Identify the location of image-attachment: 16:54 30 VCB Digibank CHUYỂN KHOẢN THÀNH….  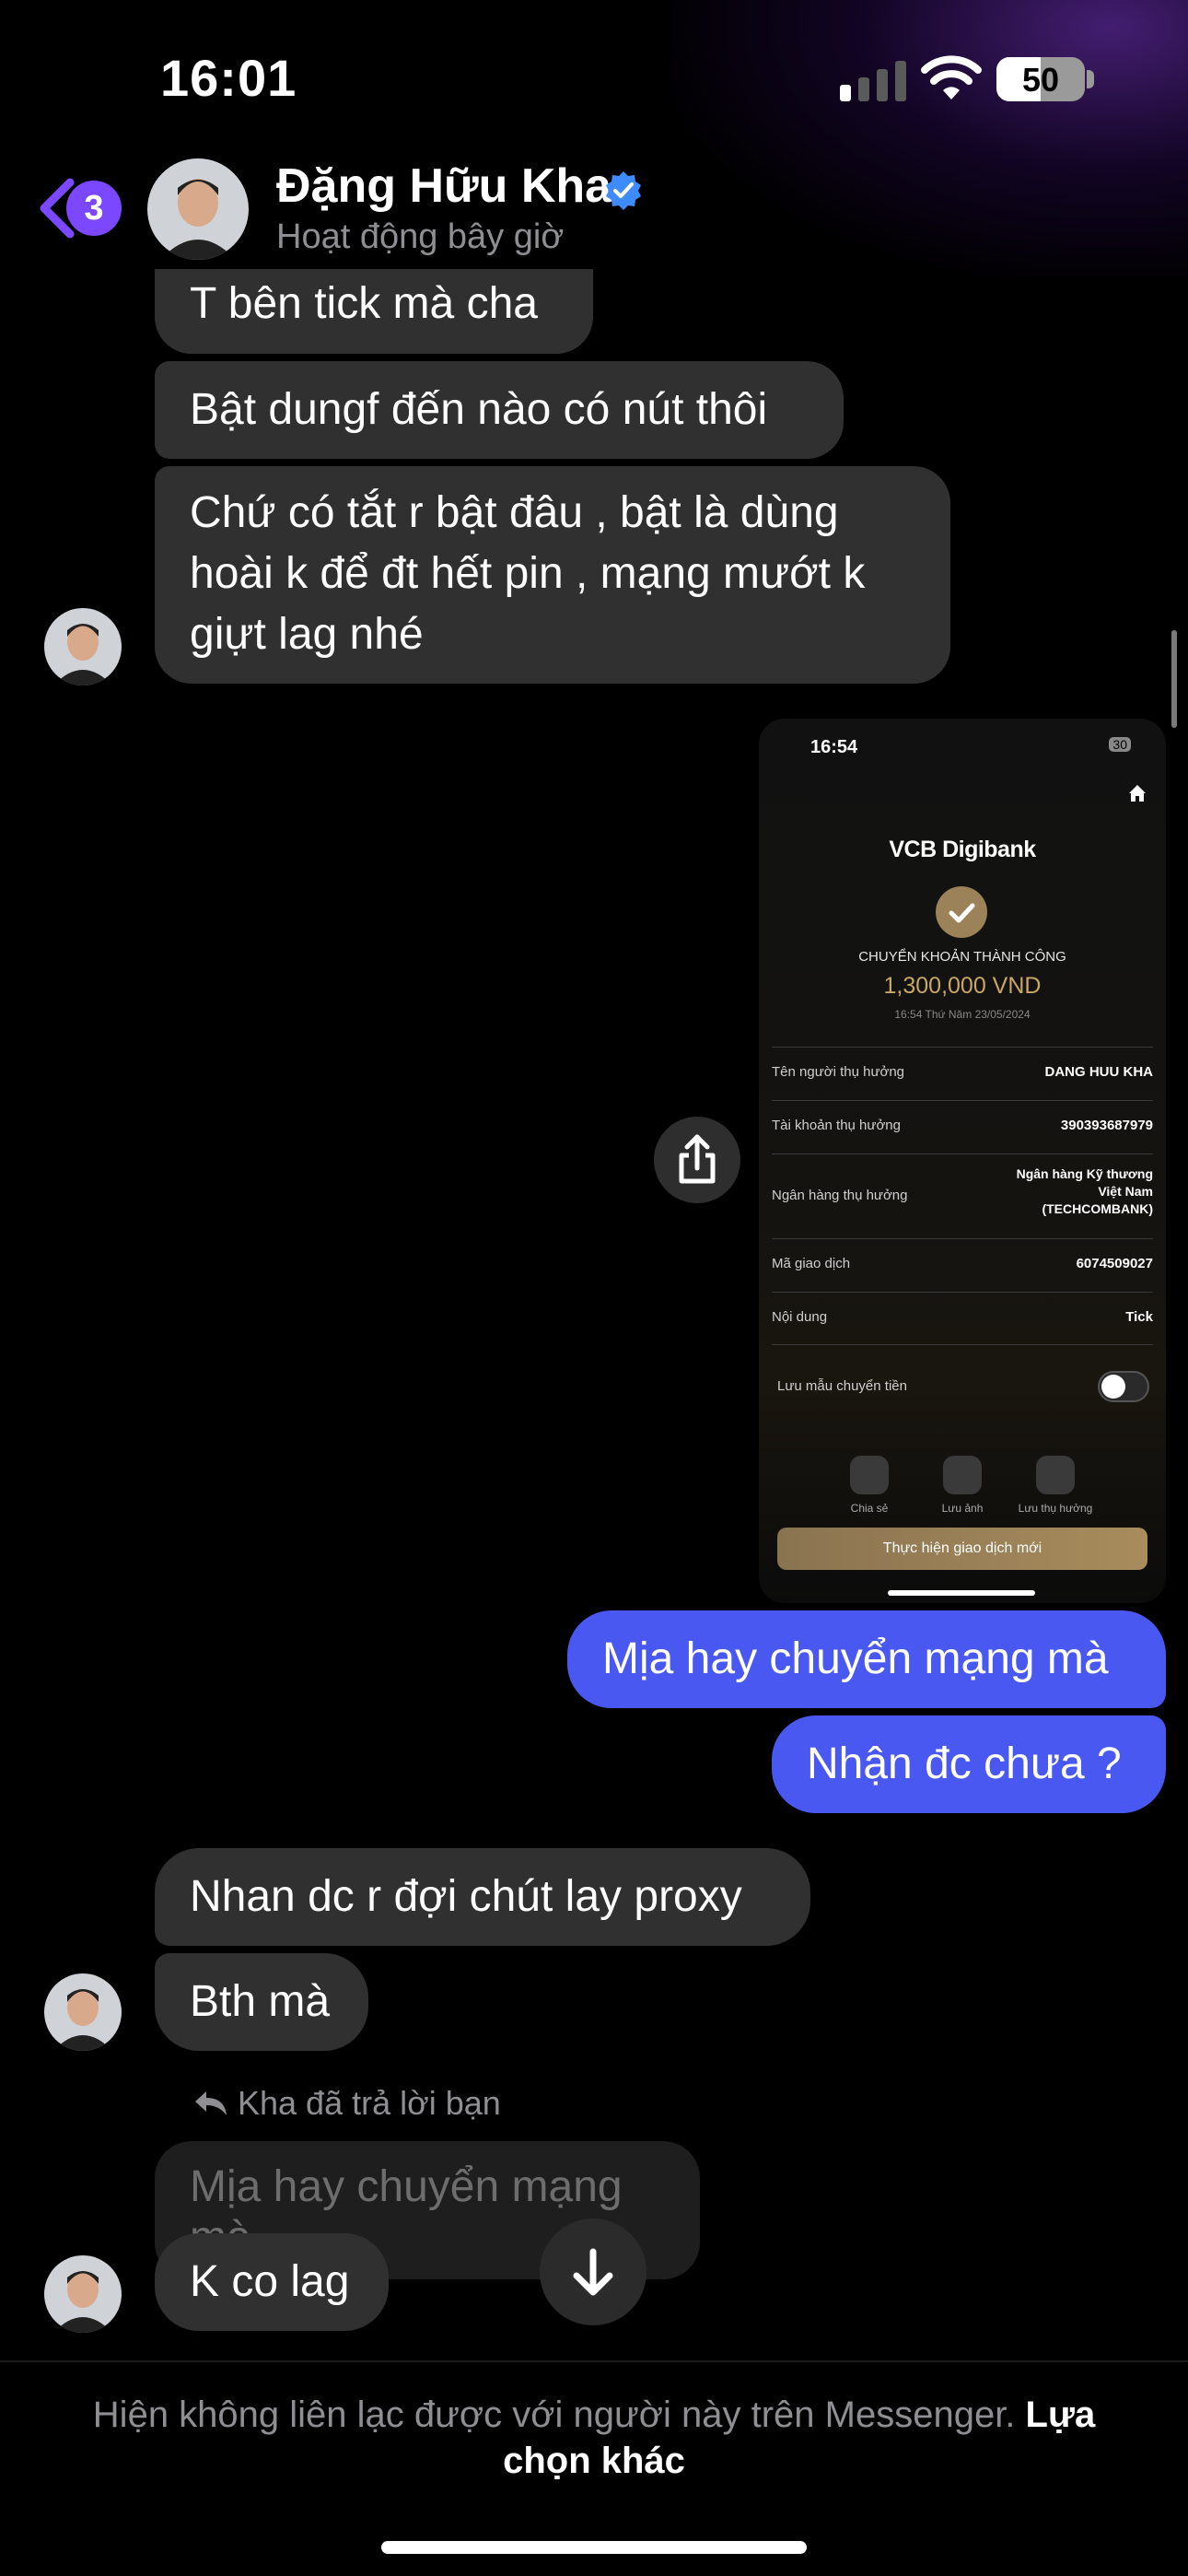
(962, 1161).